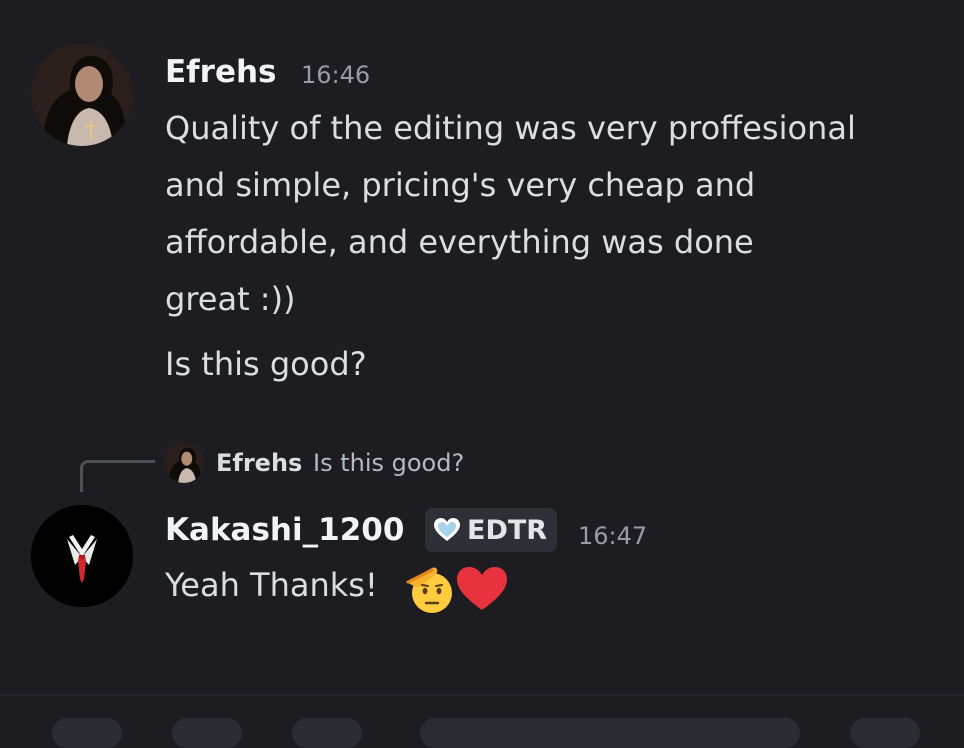 The height and width of the screenshot is (748, 964). I want to click on message-line: and simple, pricing's very cheap and, so click(460, 185).